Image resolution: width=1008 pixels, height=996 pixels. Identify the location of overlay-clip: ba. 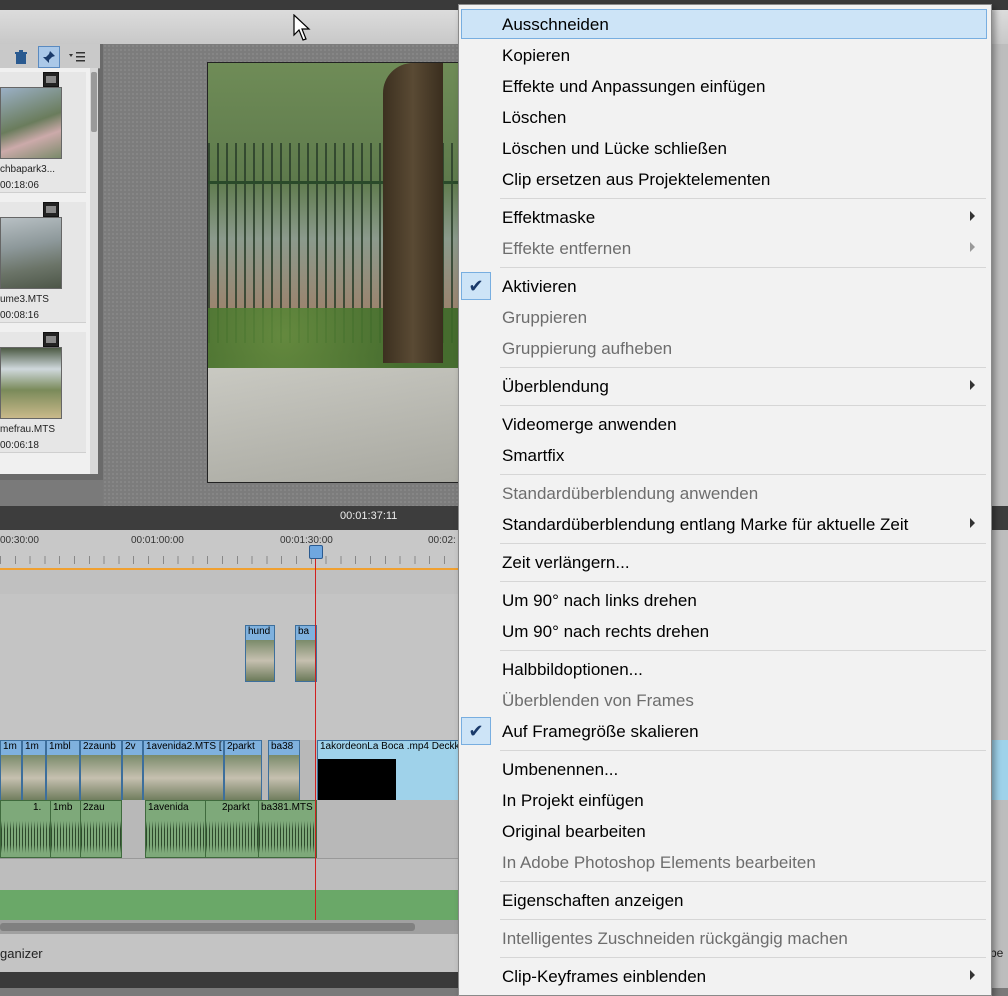
(306, 653).